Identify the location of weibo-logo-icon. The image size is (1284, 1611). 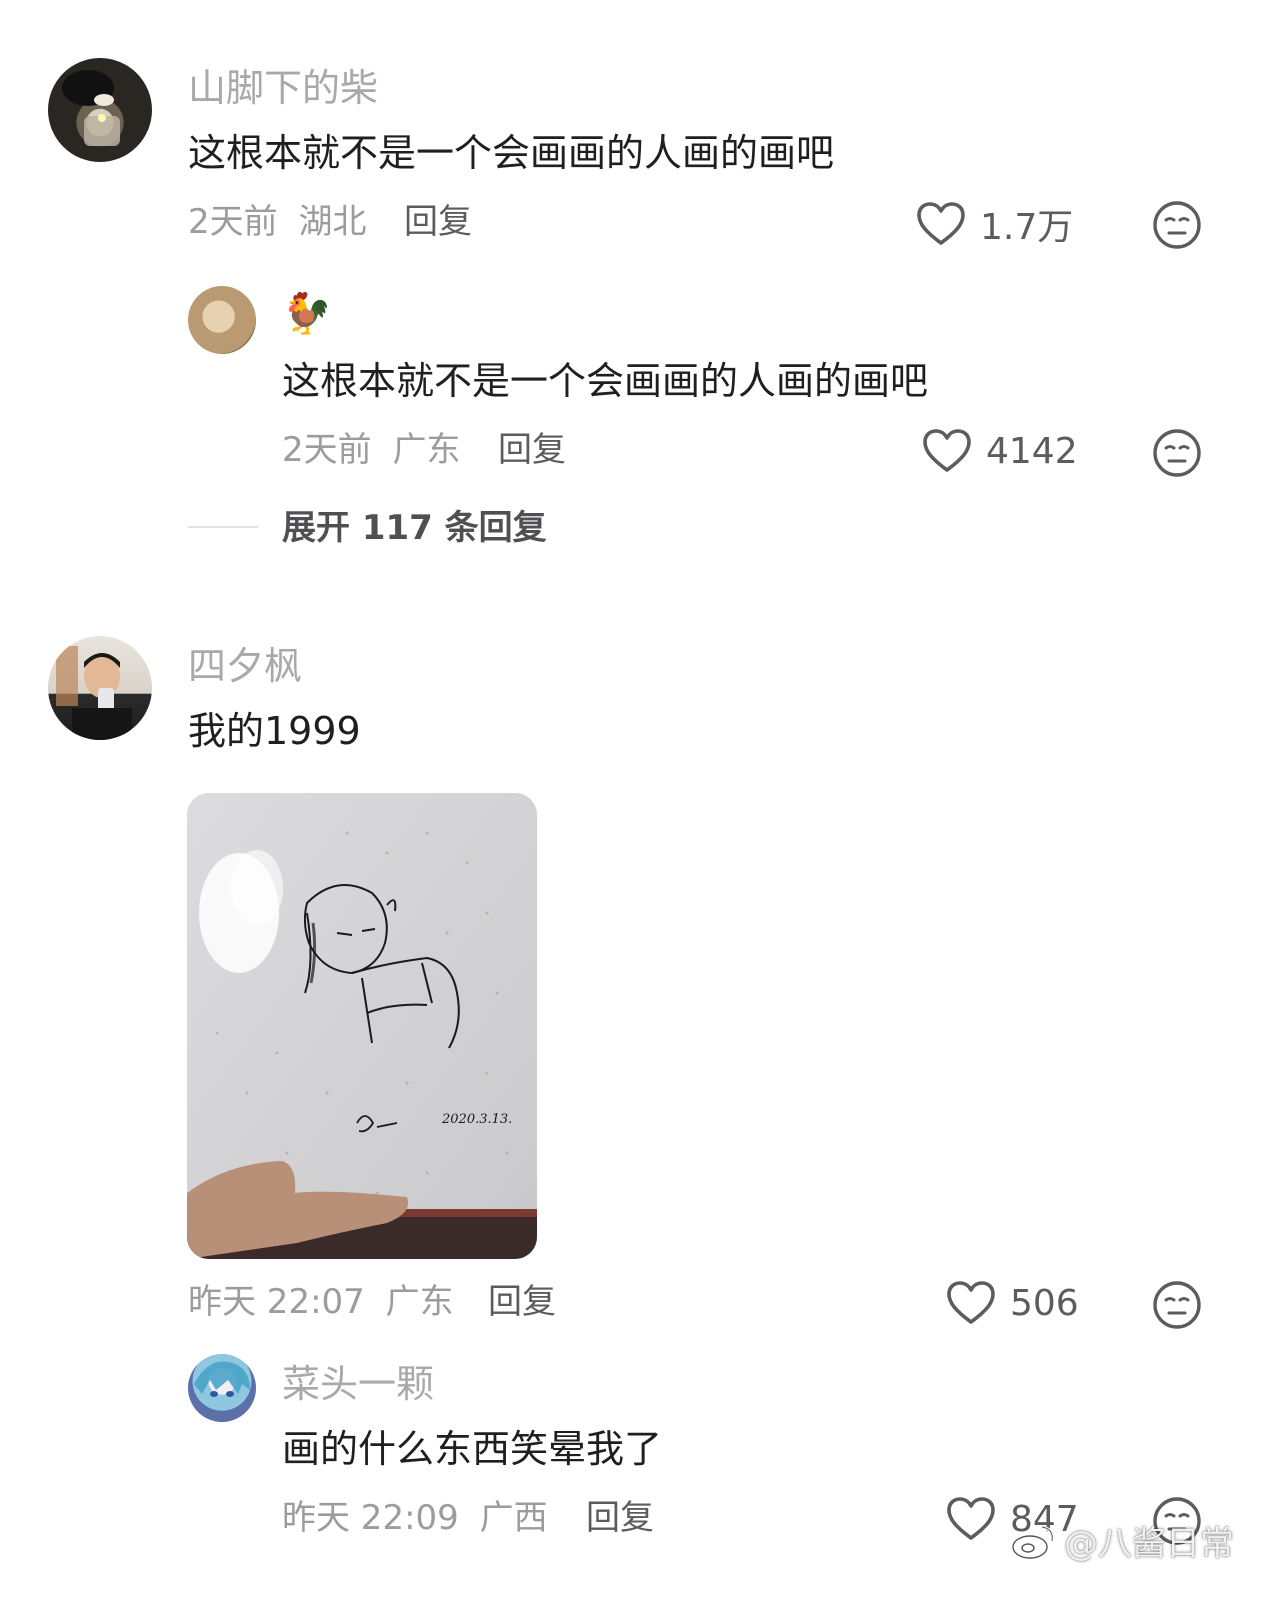
(1033, 1542).